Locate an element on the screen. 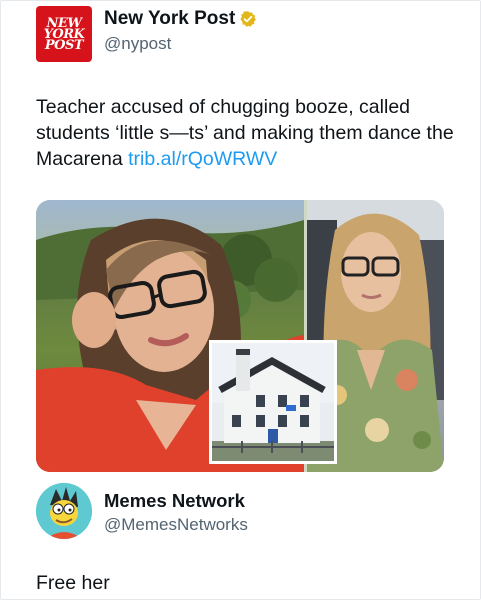 The width and height of the screenshot is (481, 600). reply-author-handle: @MemesNetworks is located at coordinates (176, 525).